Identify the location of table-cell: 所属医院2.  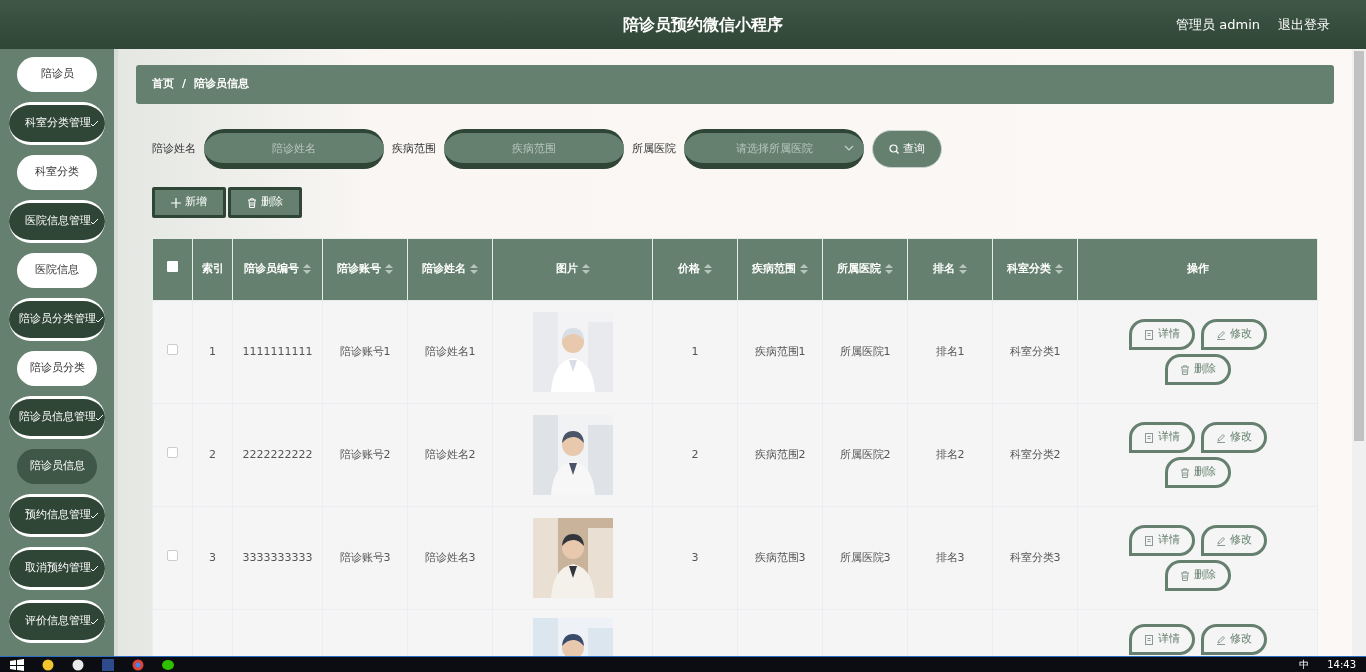
(865, 455).